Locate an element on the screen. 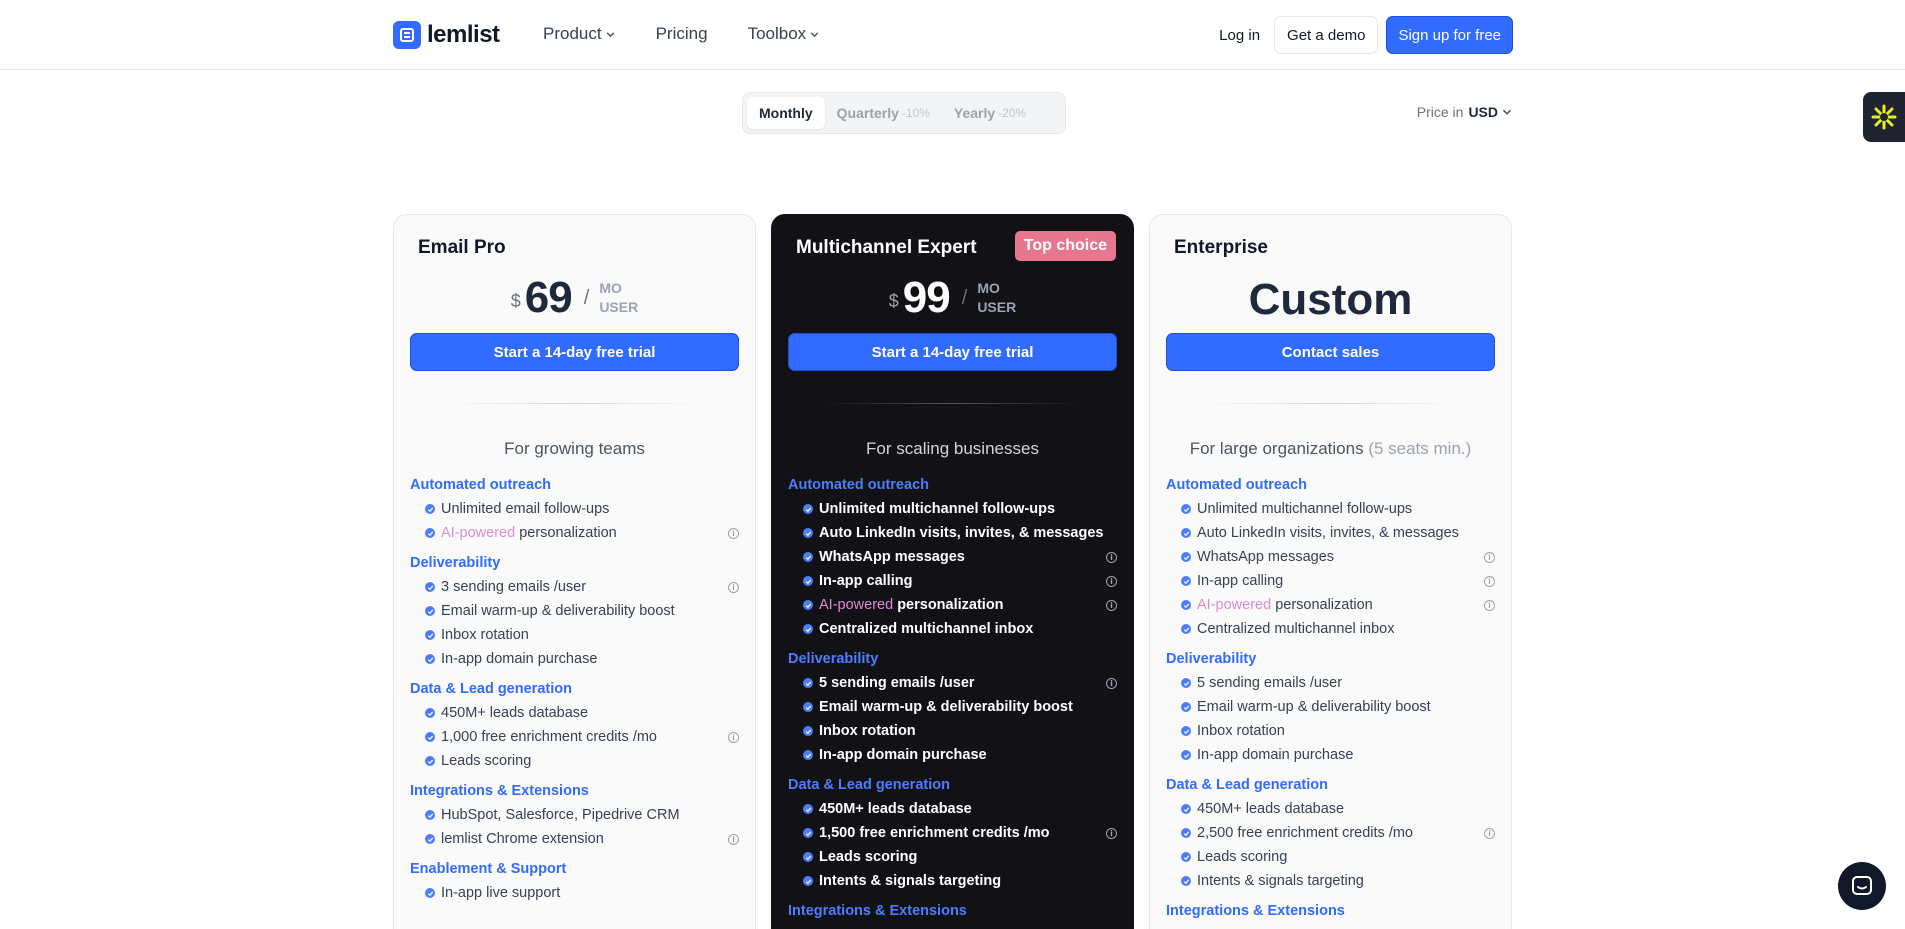  feature-item: Leads scoring is located at coordinates (1330, 857).